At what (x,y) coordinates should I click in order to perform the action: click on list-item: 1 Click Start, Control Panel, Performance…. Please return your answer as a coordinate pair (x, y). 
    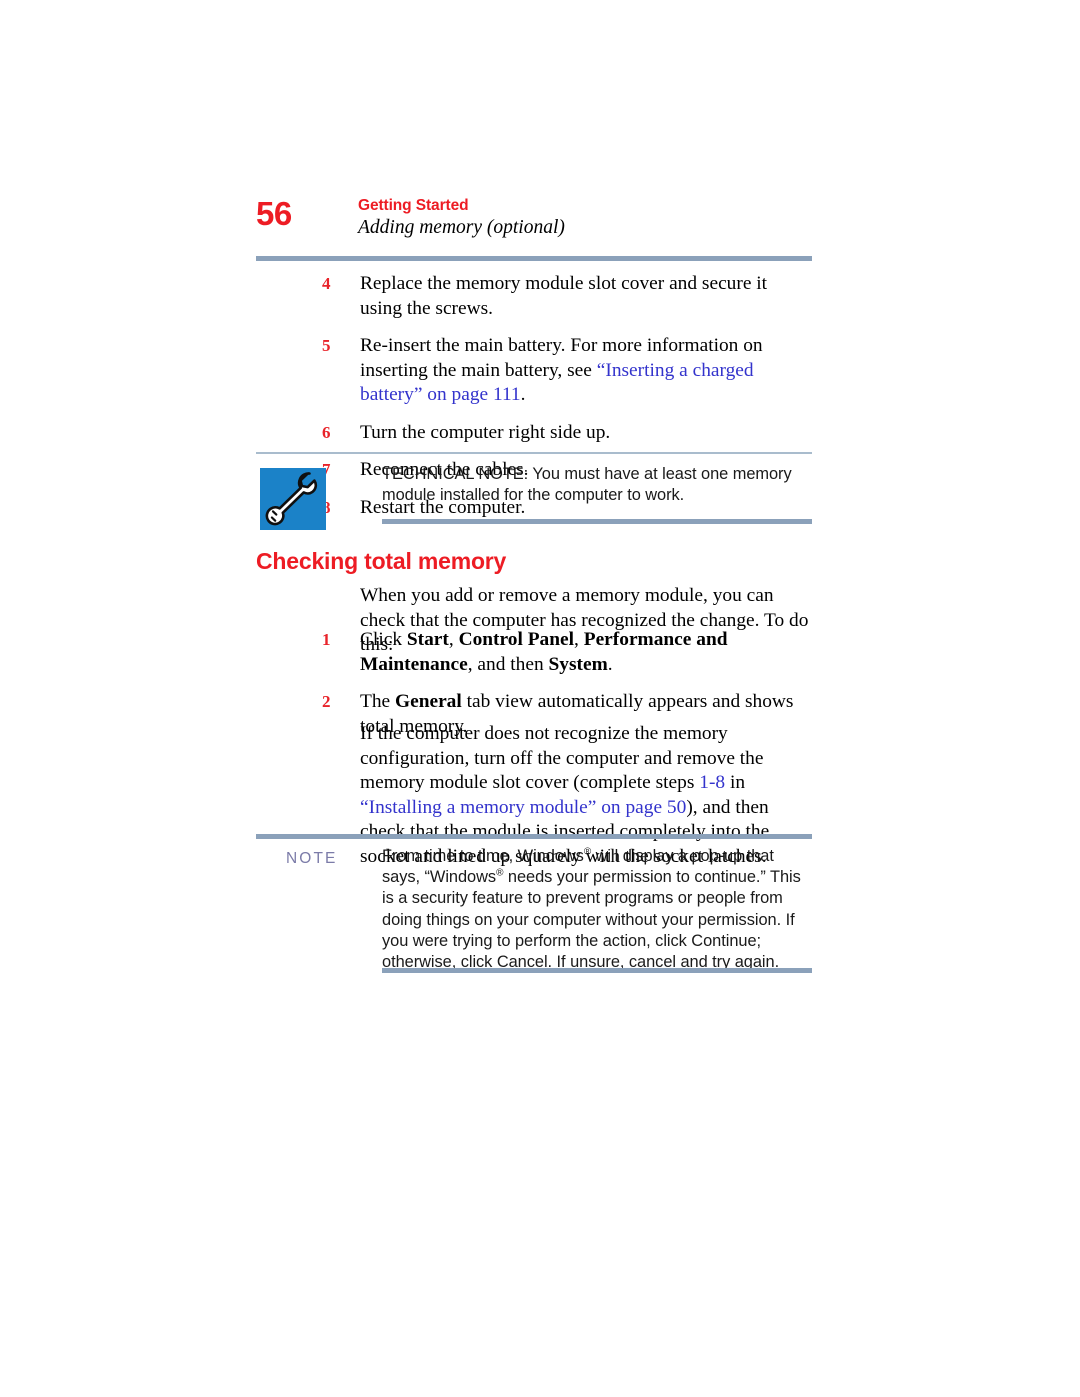
    Looking at the image, I should click on (534, 652).